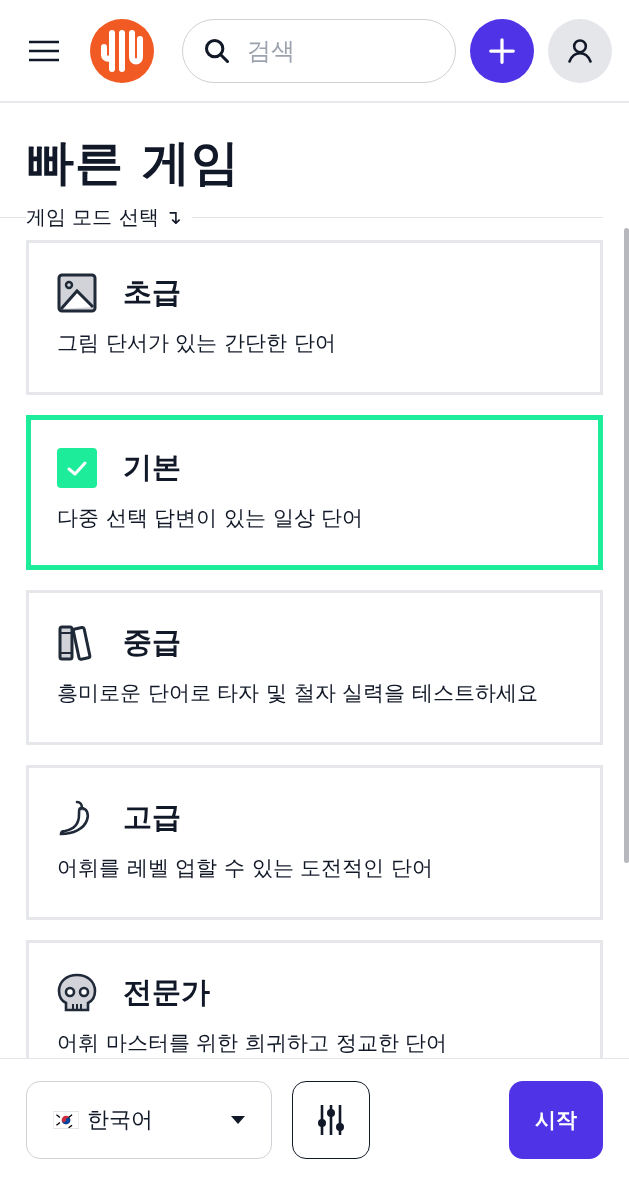 This screenshot has width=629, height=1200. Describe the element at coordinates (253, 1043) in the screenshot. I see `mode-description: 어휘 마스터를 위한 희귀하고 정교한 단어` at that location.